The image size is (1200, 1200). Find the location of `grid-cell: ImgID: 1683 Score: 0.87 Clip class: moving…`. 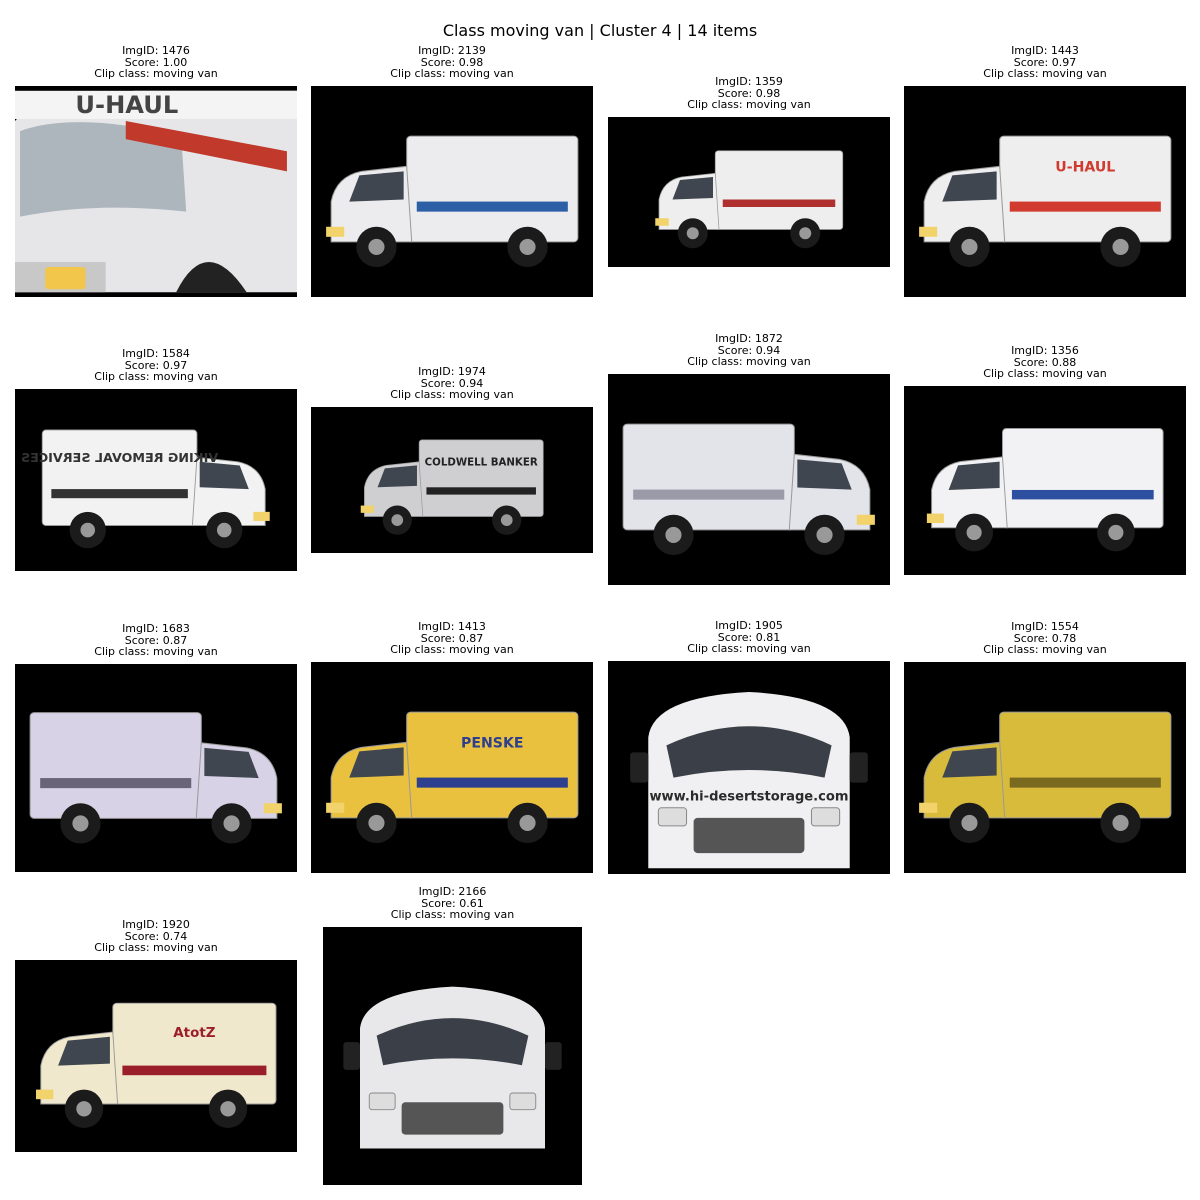

grid-cell: ImgID: 1683 Score: 0.87 Clip class: moving… is located at coordinates (156, 747).